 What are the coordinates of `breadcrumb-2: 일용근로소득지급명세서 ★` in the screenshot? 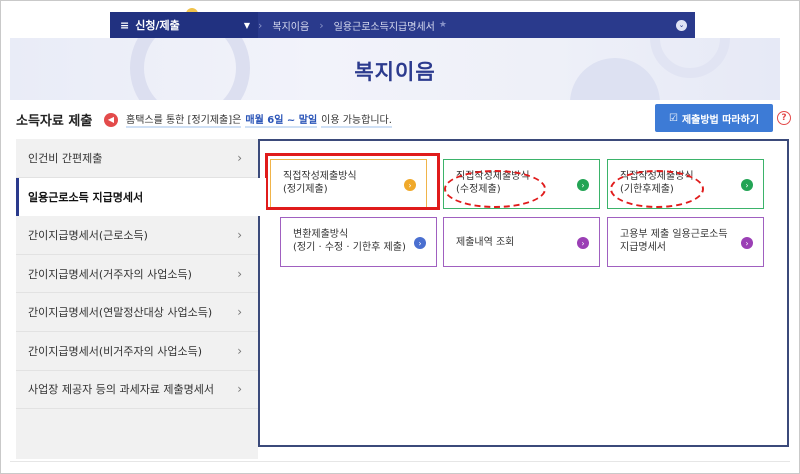 It's located at (390, 25).